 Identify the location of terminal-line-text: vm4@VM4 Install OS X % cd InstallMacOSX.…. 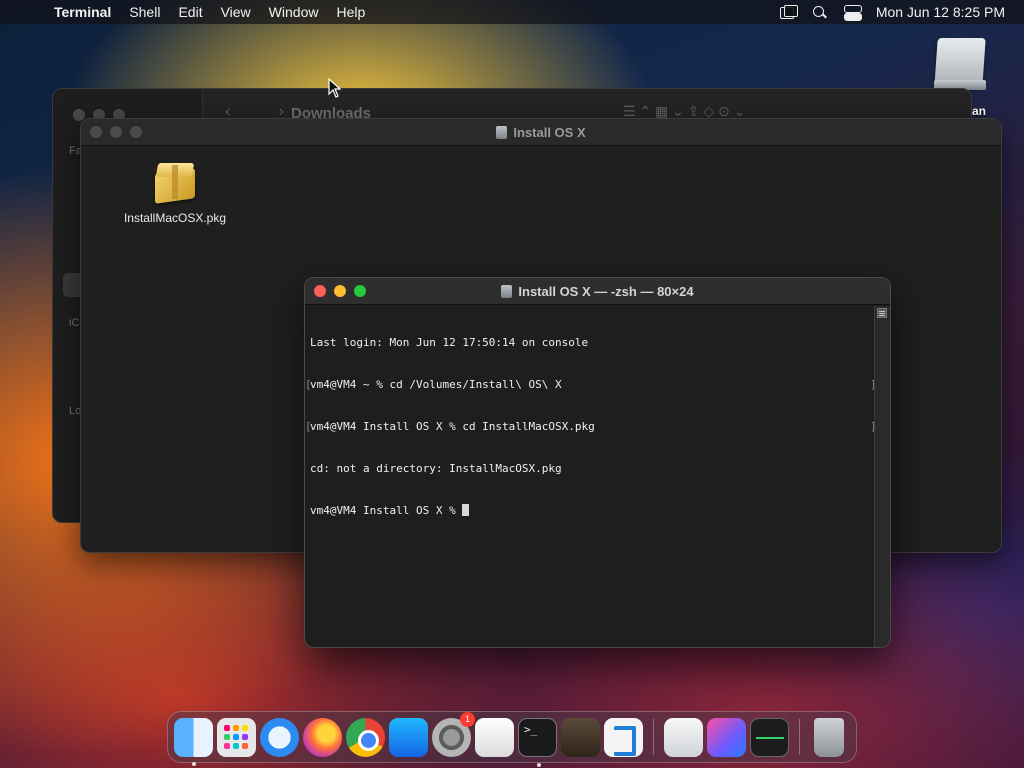
(452, 426).